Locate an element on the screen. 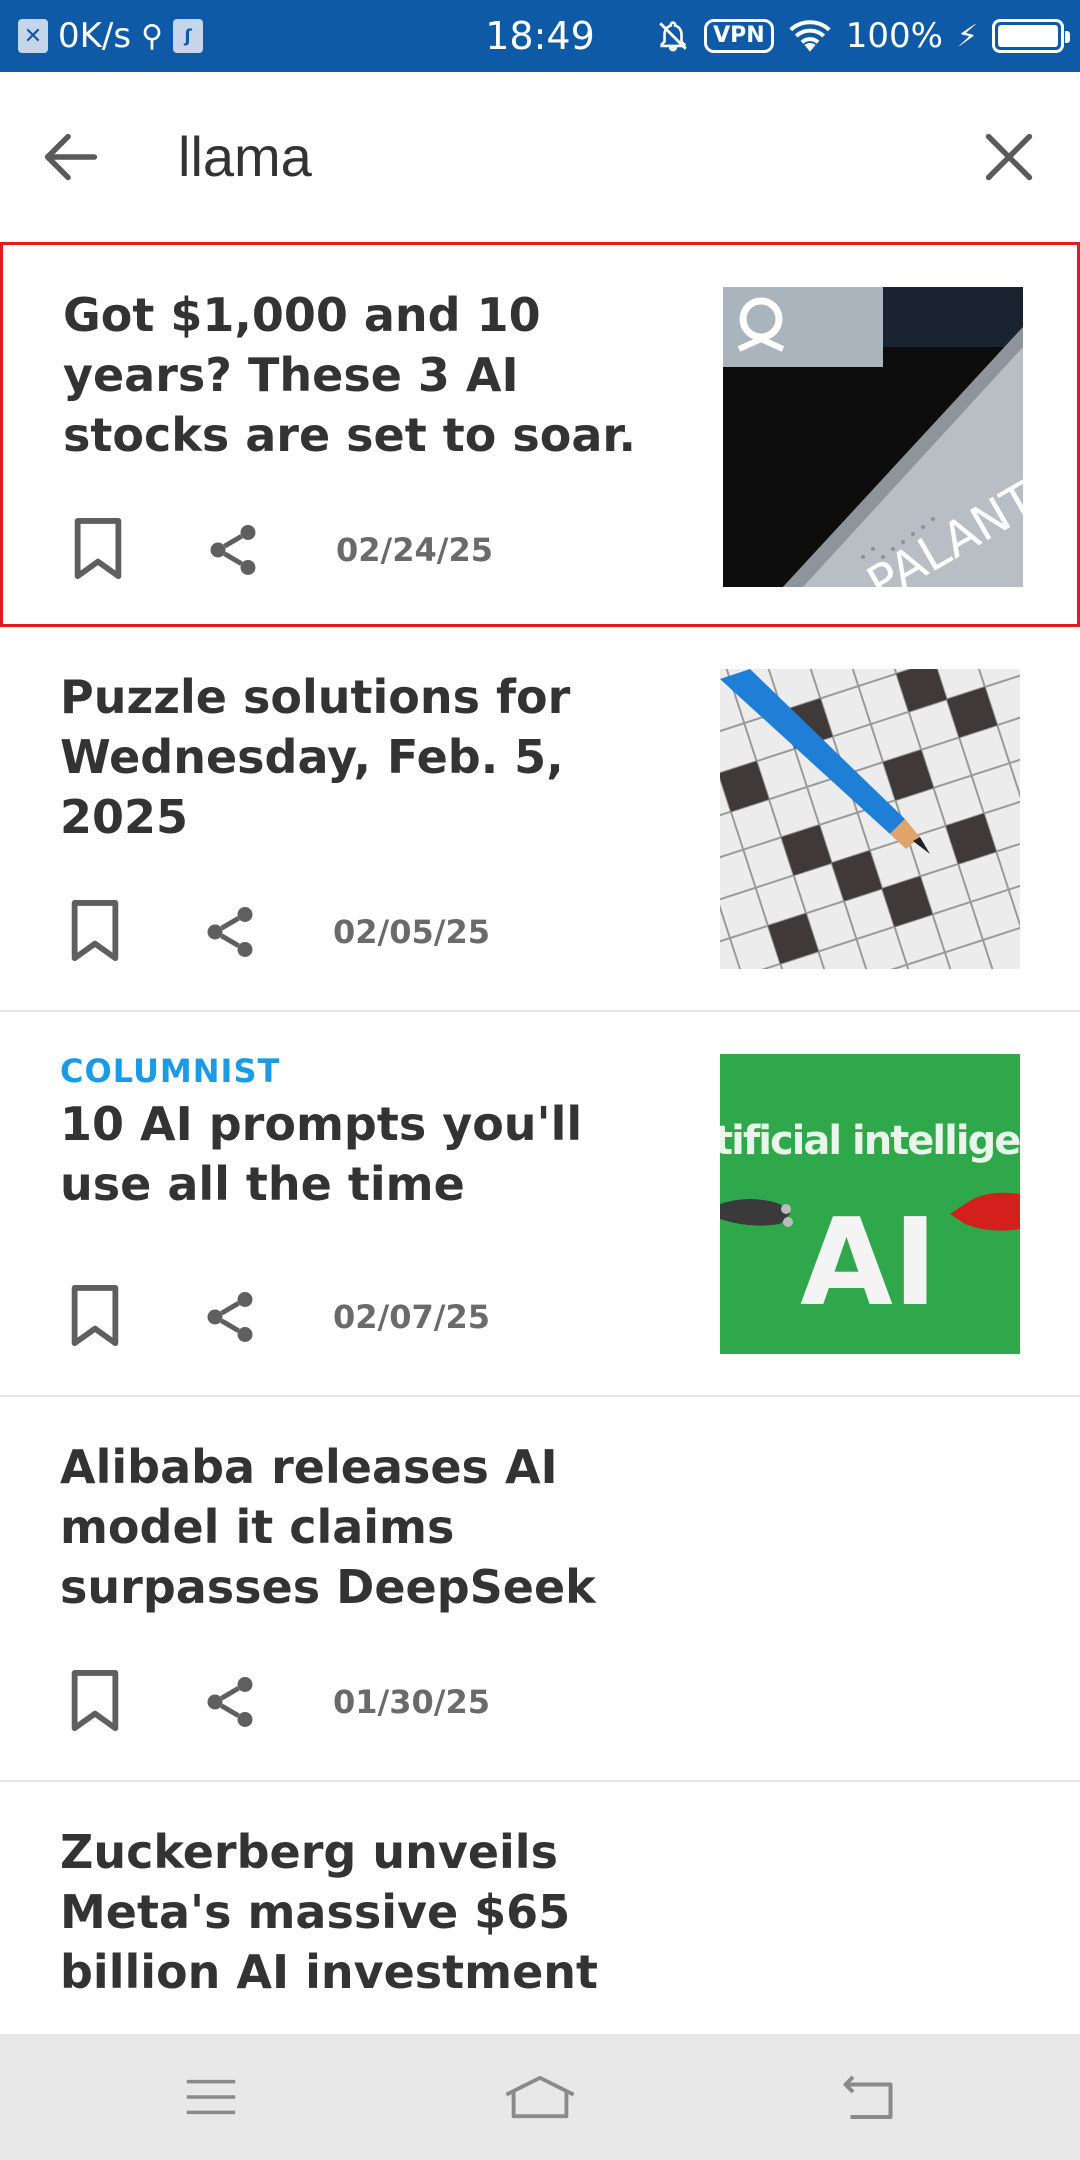 The height and width of the screenshot is (2160, 1080). article-thumbnail: PALANT is located at coordinates (873, 437).